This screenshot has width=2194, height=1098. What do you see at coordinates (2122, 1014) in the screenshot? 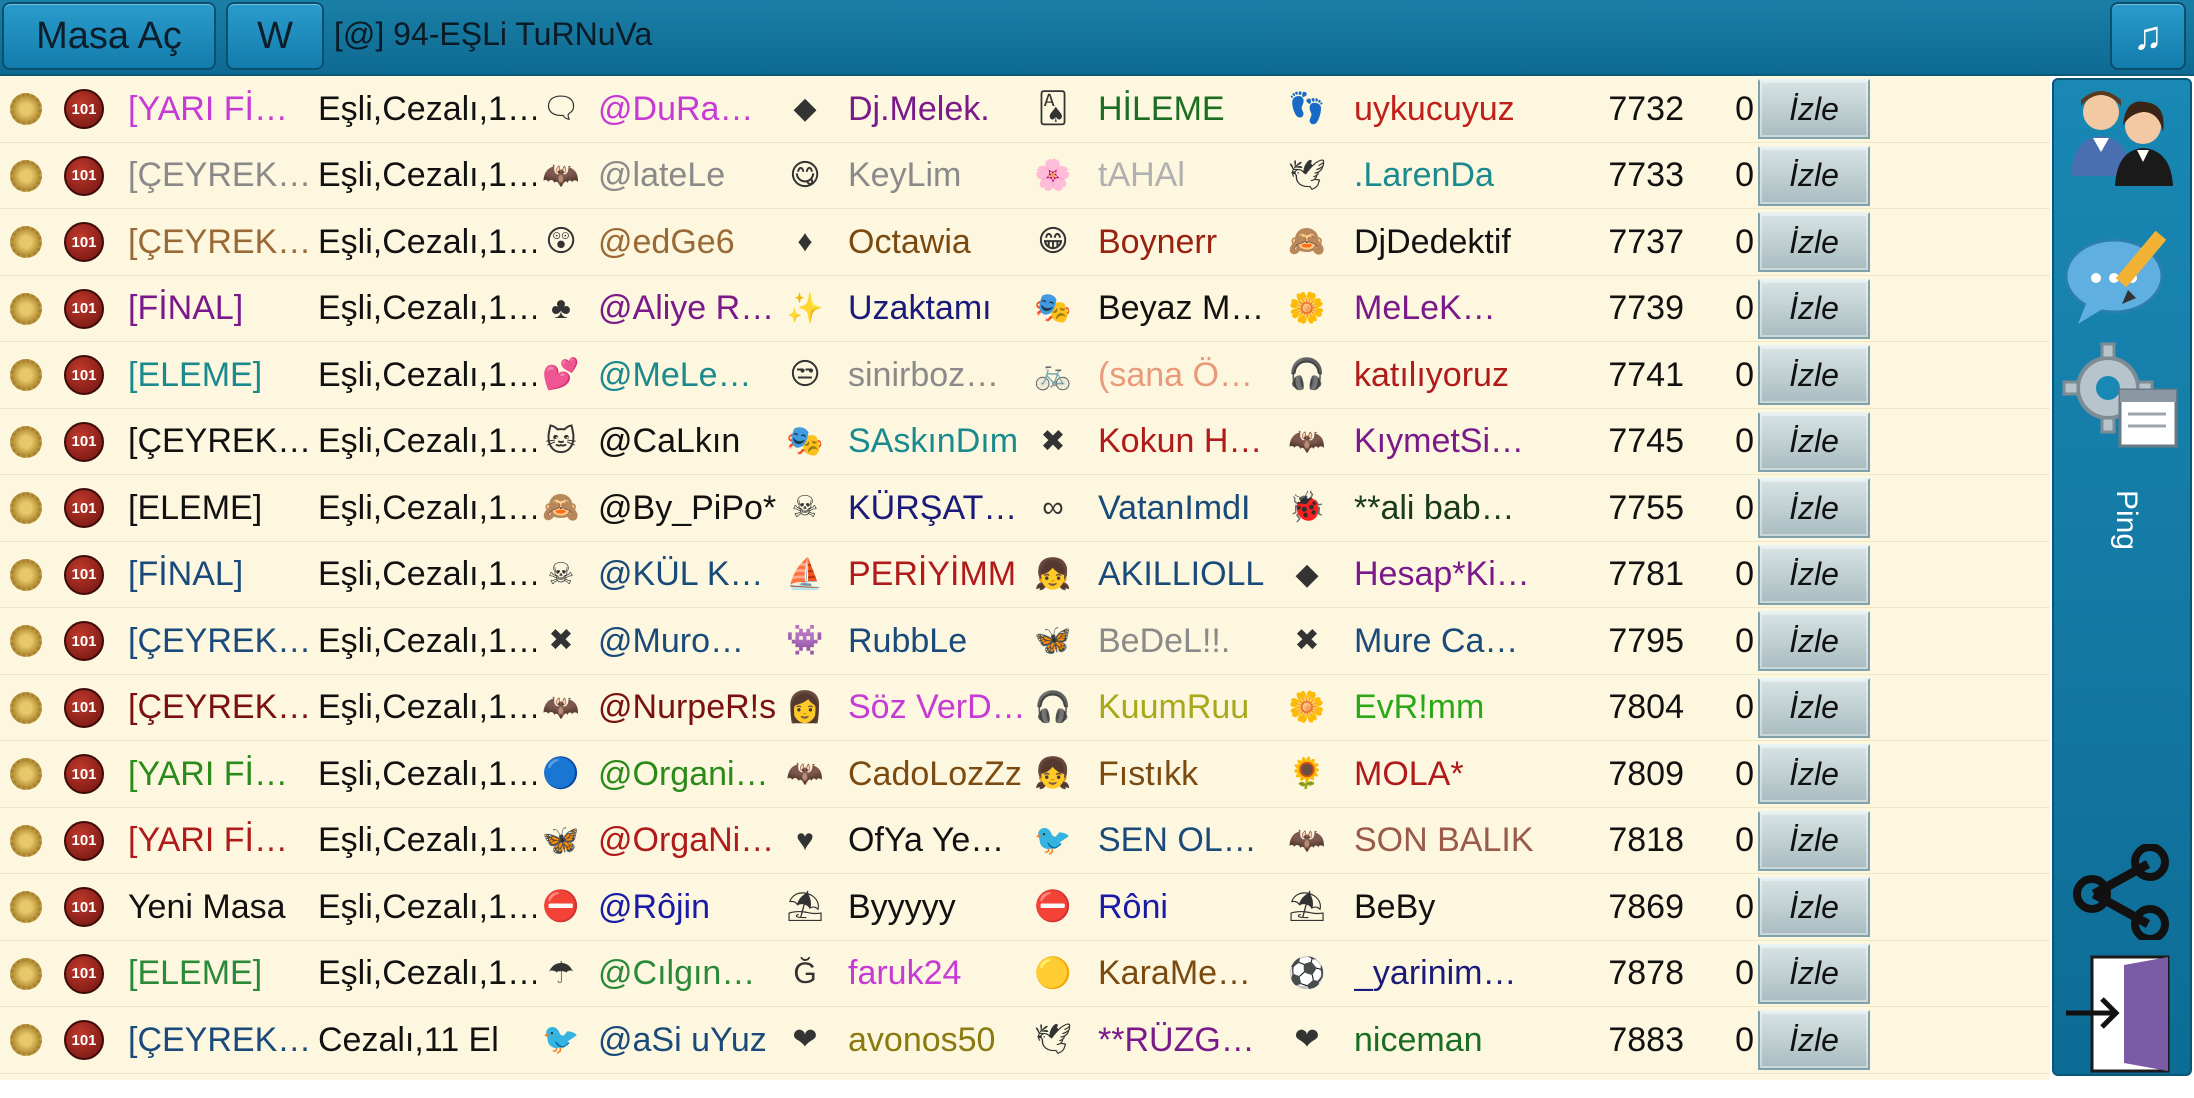
I see `exit-door-icon` at bounding box center [2122, 1014].